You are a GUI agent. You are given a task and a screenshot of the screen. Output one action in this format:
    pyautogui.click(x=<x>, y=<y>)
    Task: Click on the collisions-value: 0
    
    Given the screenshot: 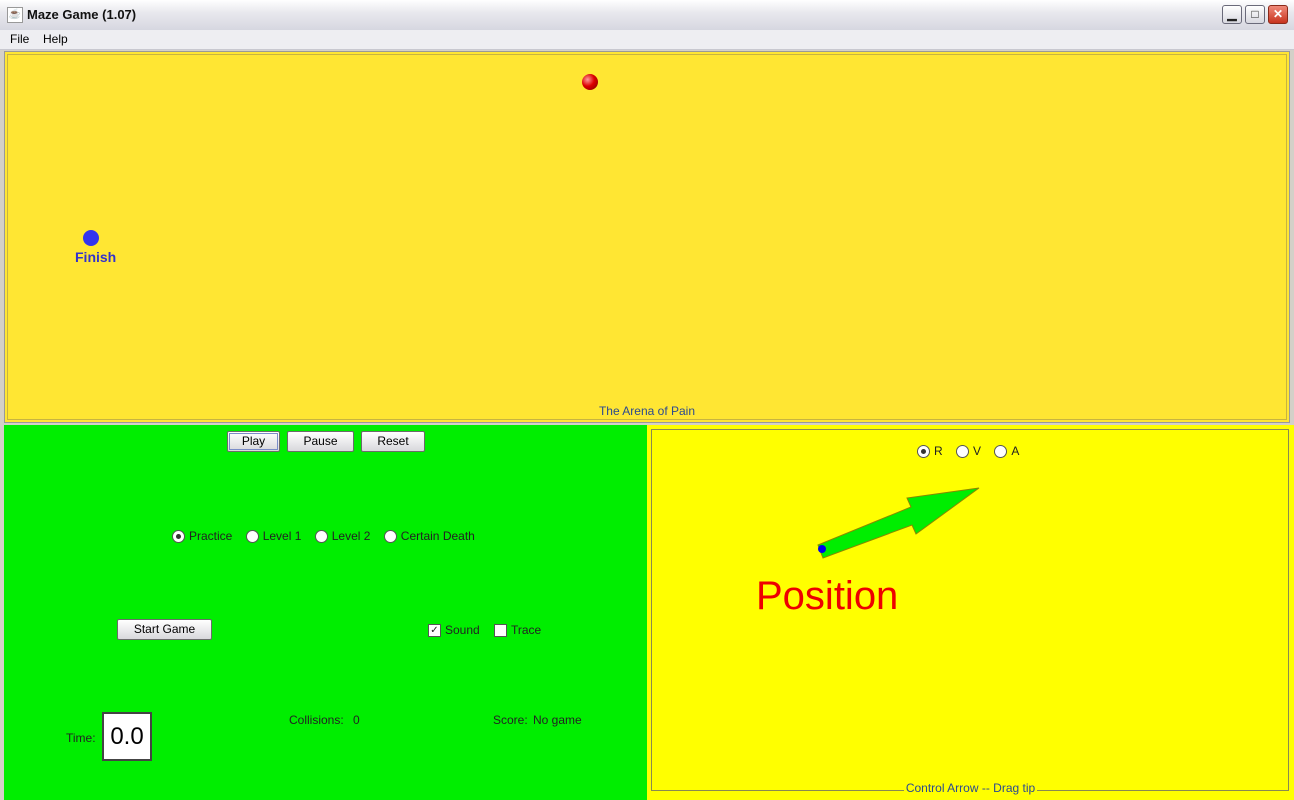 What is the action you would take?
    pyautogui.click(x=356, y=720)
    